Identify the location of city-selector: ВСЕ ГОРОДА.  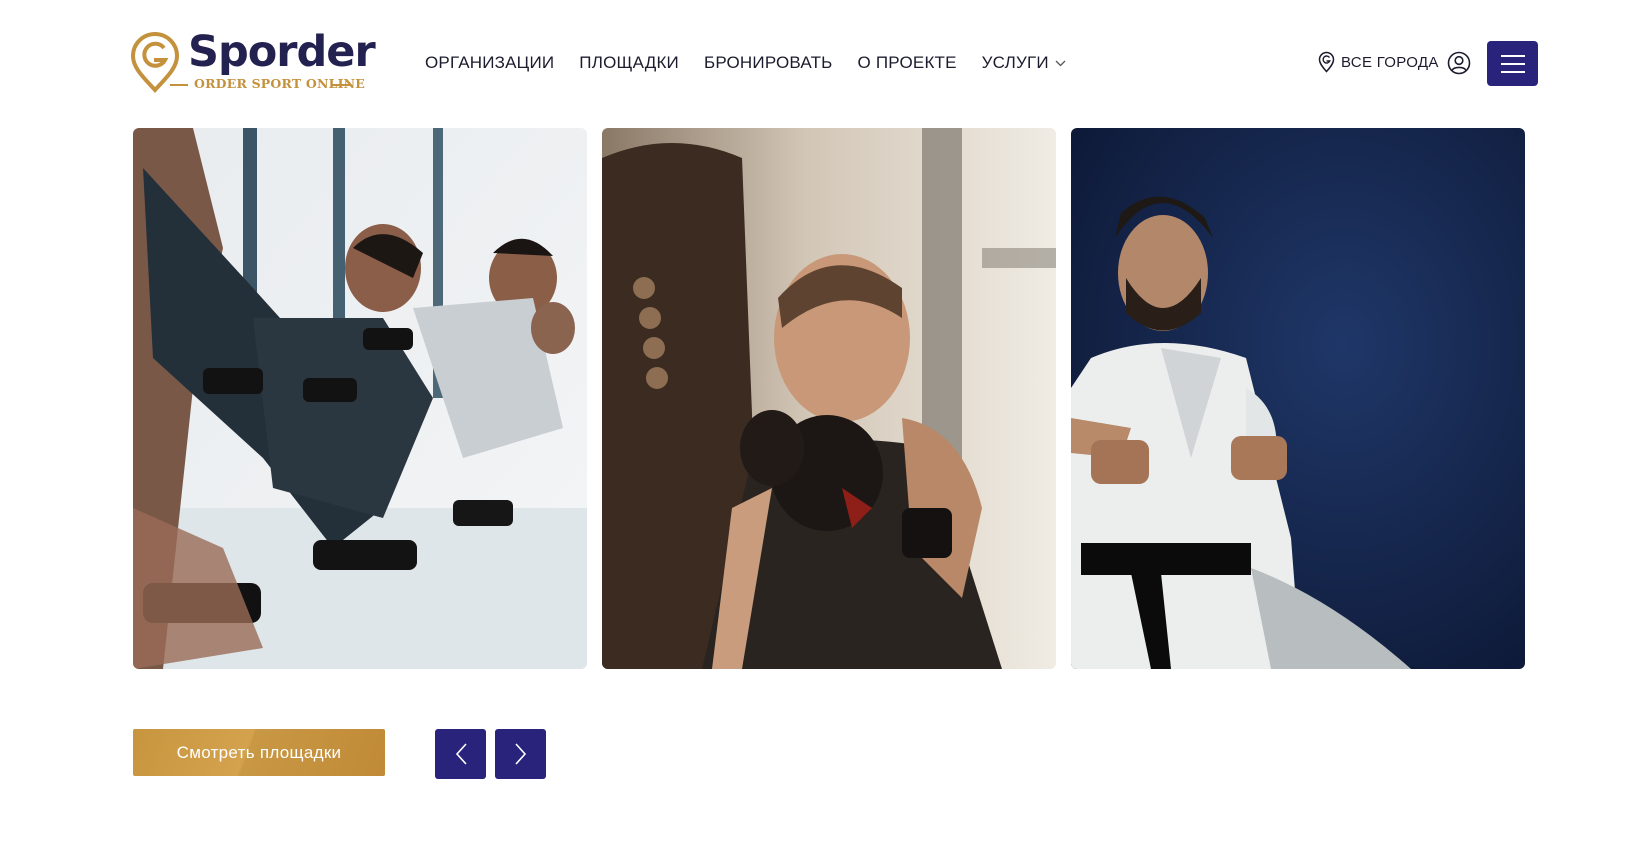
(1378, 62).